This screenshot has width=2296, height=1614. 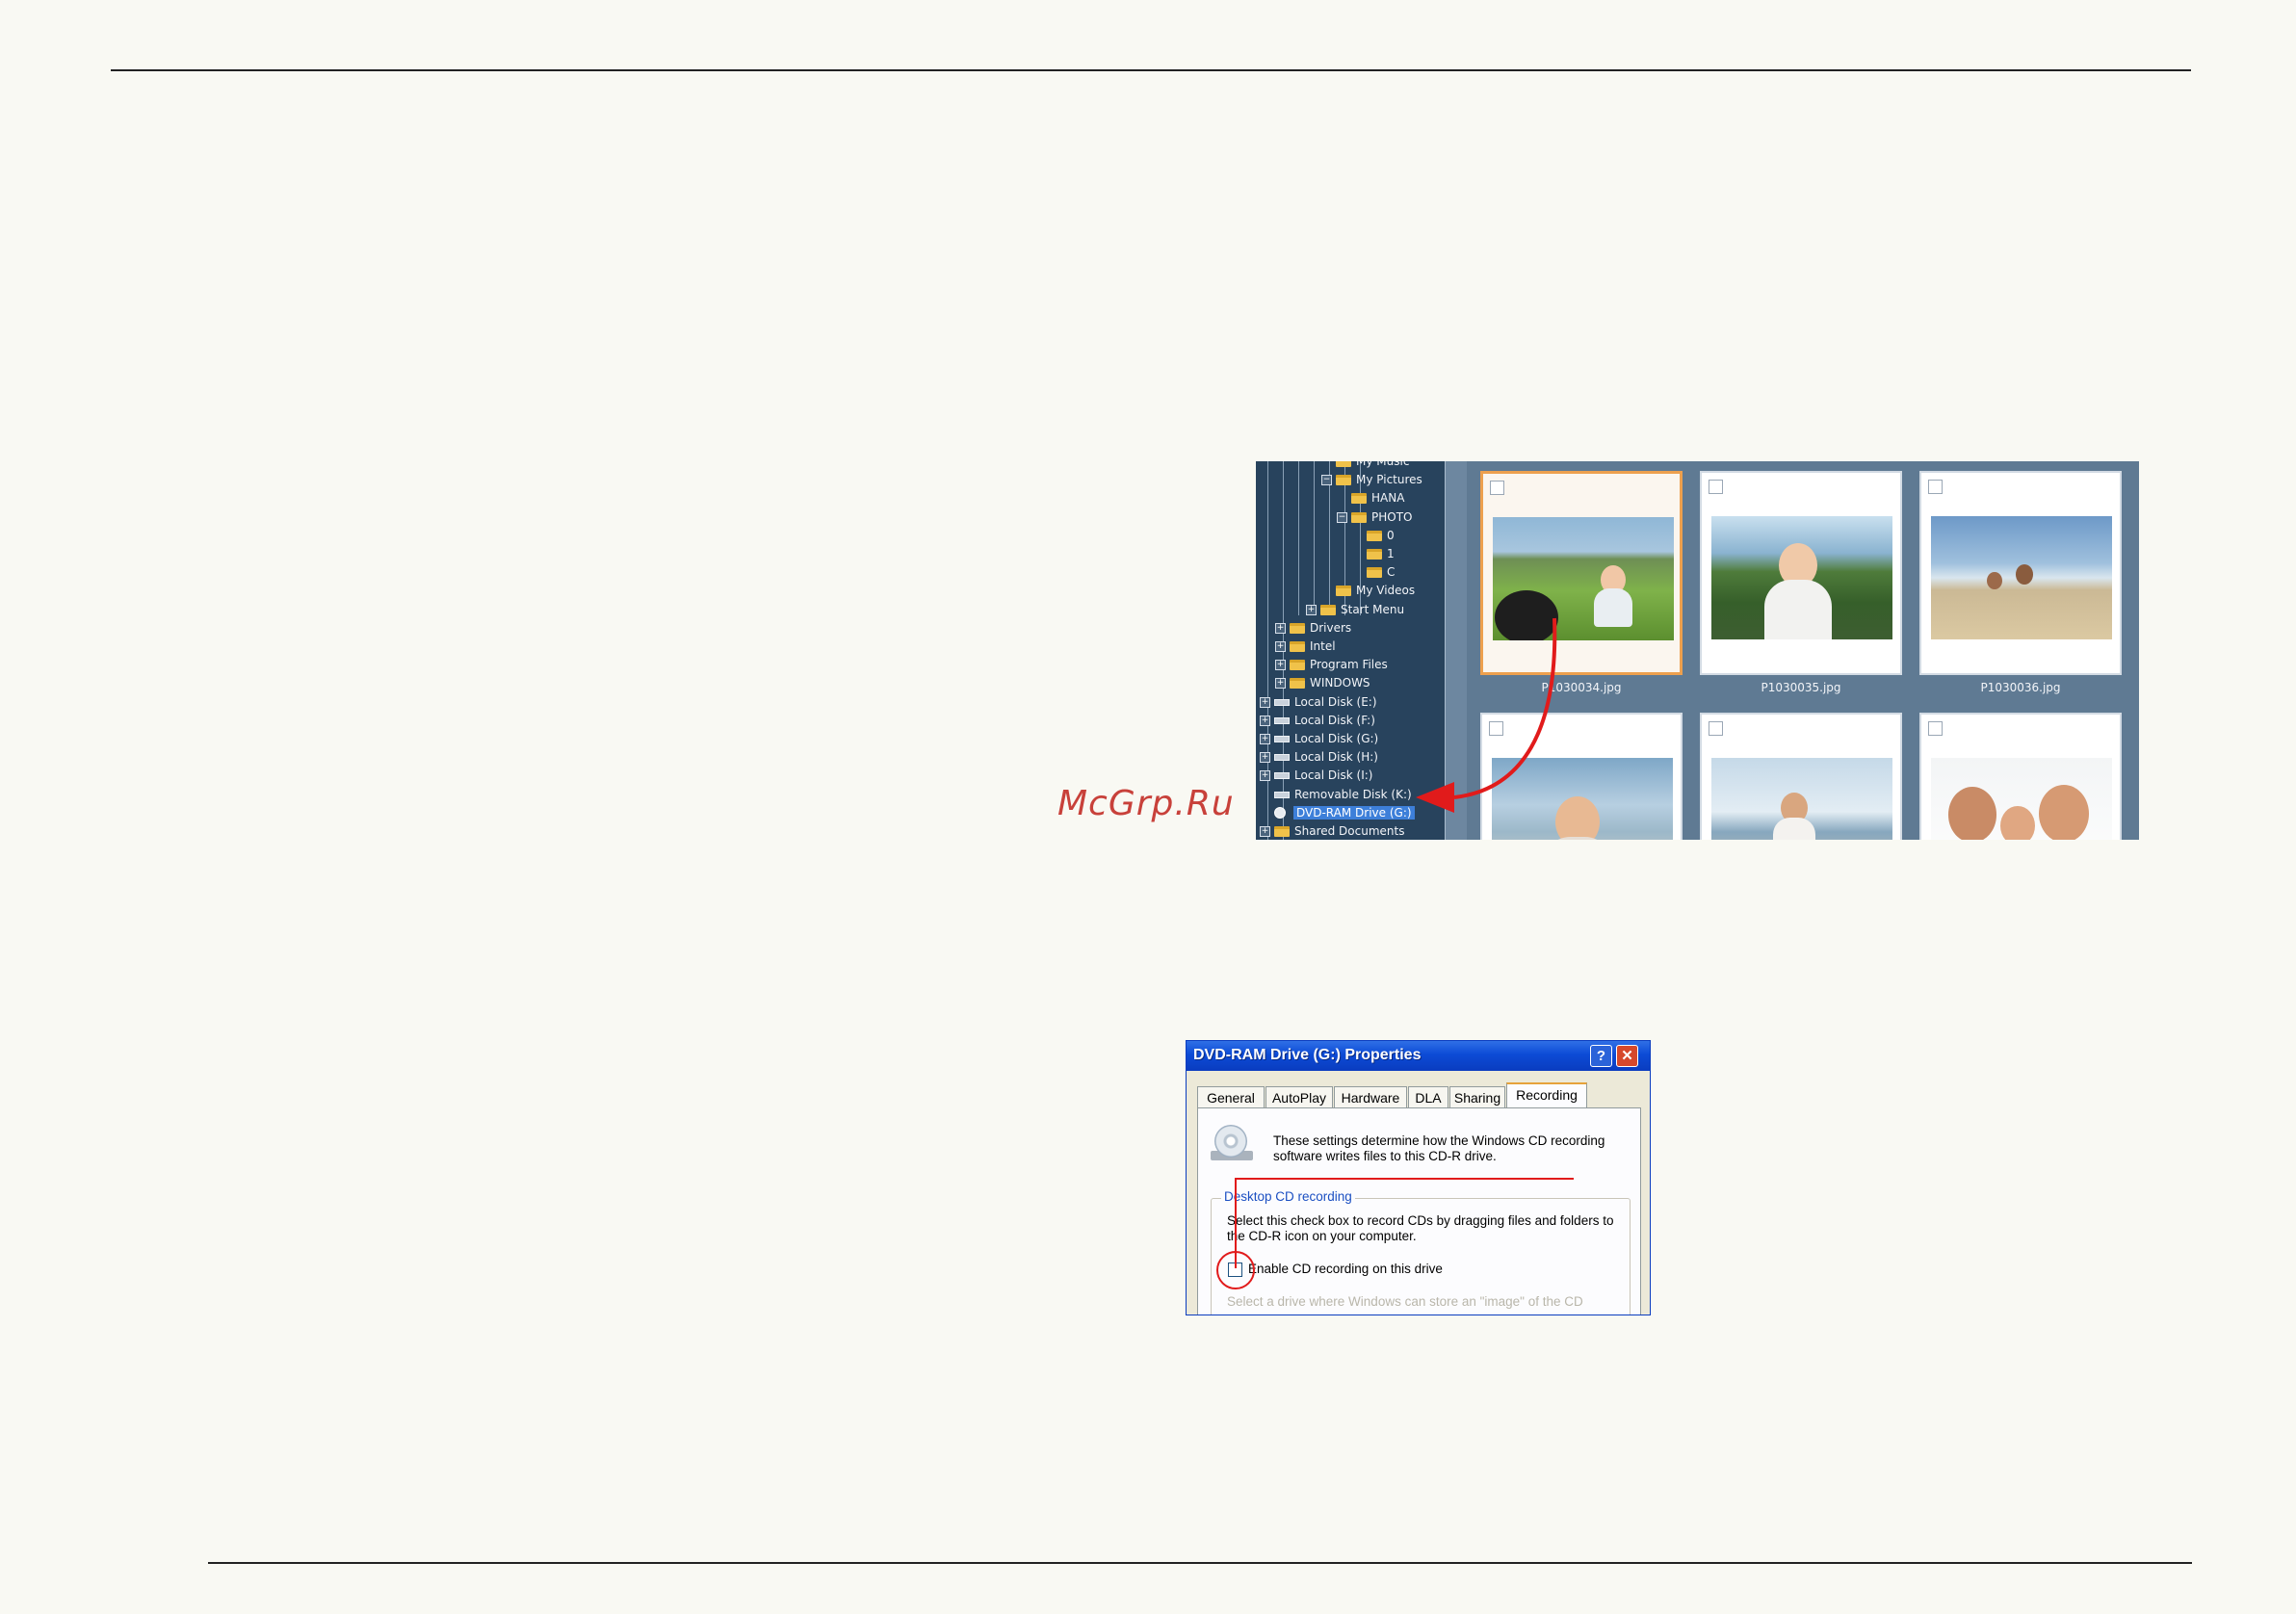 I want to click on enable-cd-recording-checkbox, so click(x=1235, y=1270).